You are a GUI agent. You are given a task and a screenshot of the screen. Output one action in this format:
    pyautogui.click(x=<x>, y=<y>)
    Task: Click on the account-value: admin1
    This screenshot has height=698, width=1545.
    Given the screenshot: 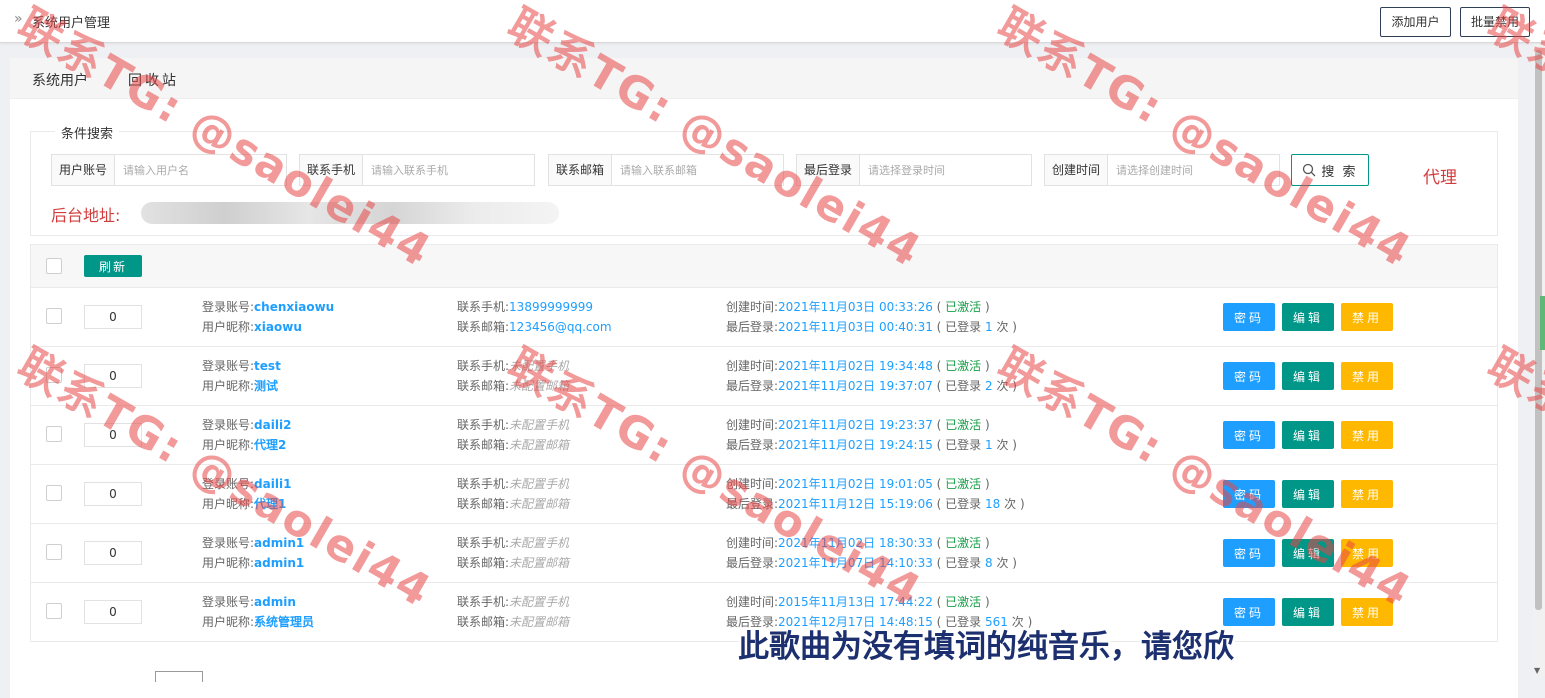 What is the action you would take?
    pyautogui.click(x=279, y=543)
    